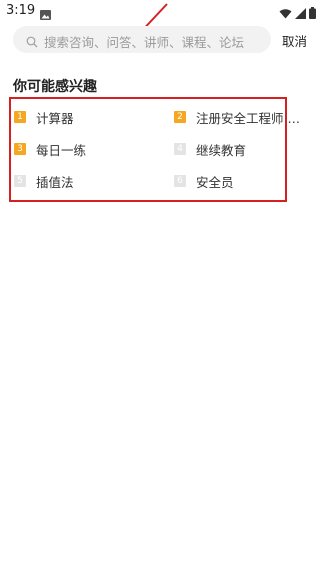 The height and width of the screenshot is (568, 320). I want to click on suggestion-label: 计算器, so click(55, 118).